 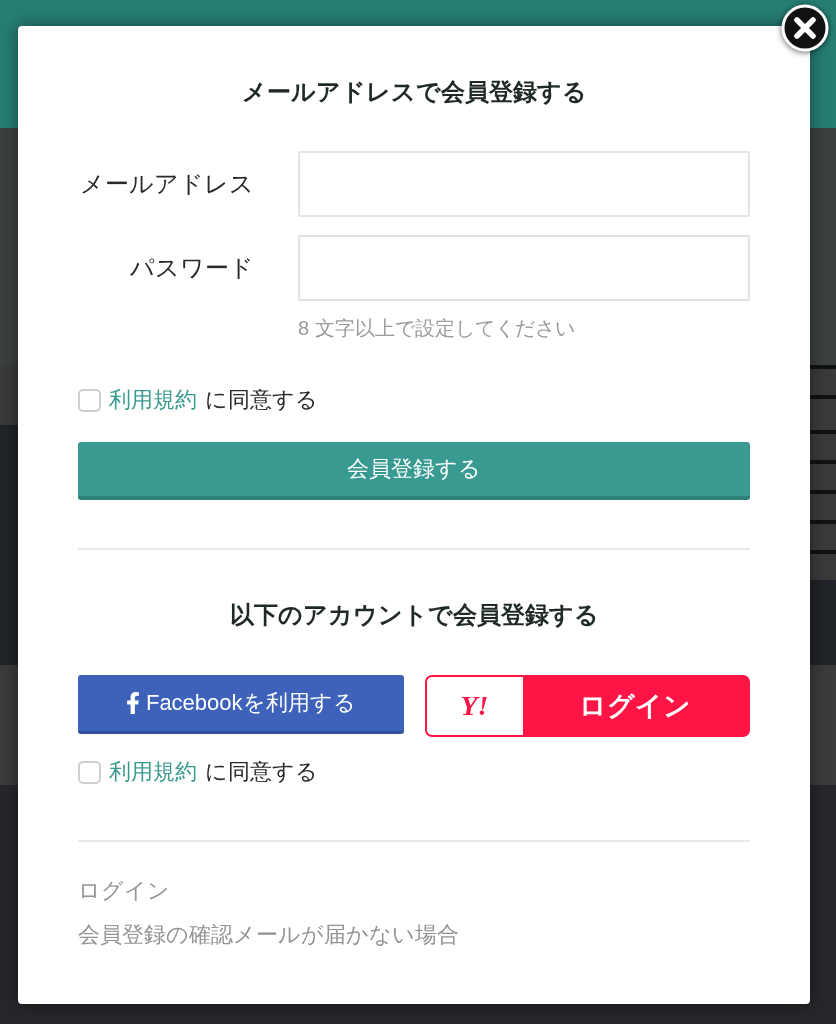 What do you see at coordinates (805, 28) in the screenshot?
I see `close-icon` at bounding box center [805, 28].